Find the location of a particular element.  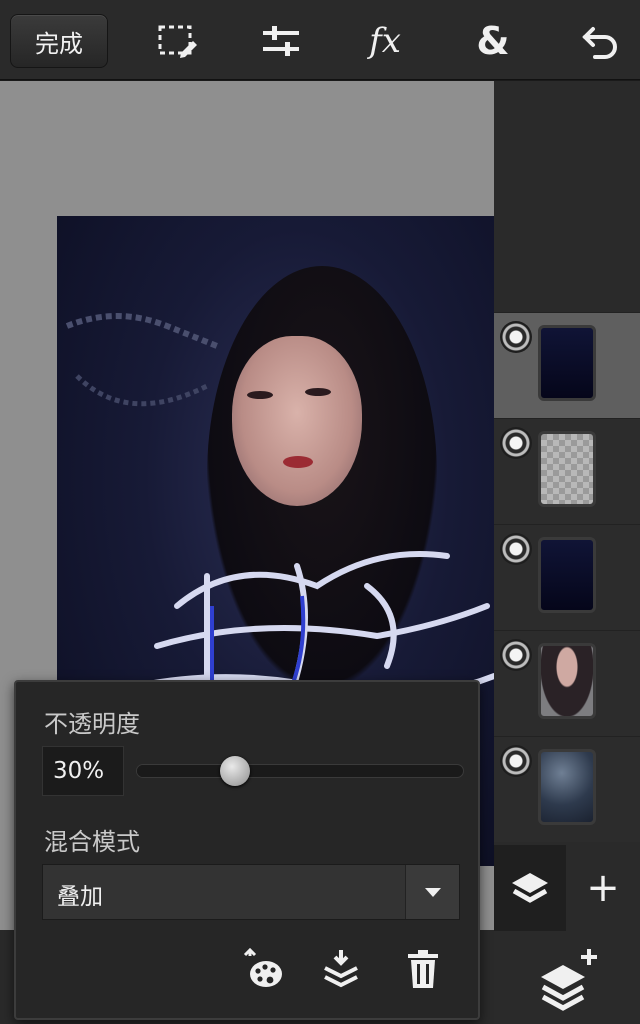

merge-down-icon is located at coordinates (341, 969).